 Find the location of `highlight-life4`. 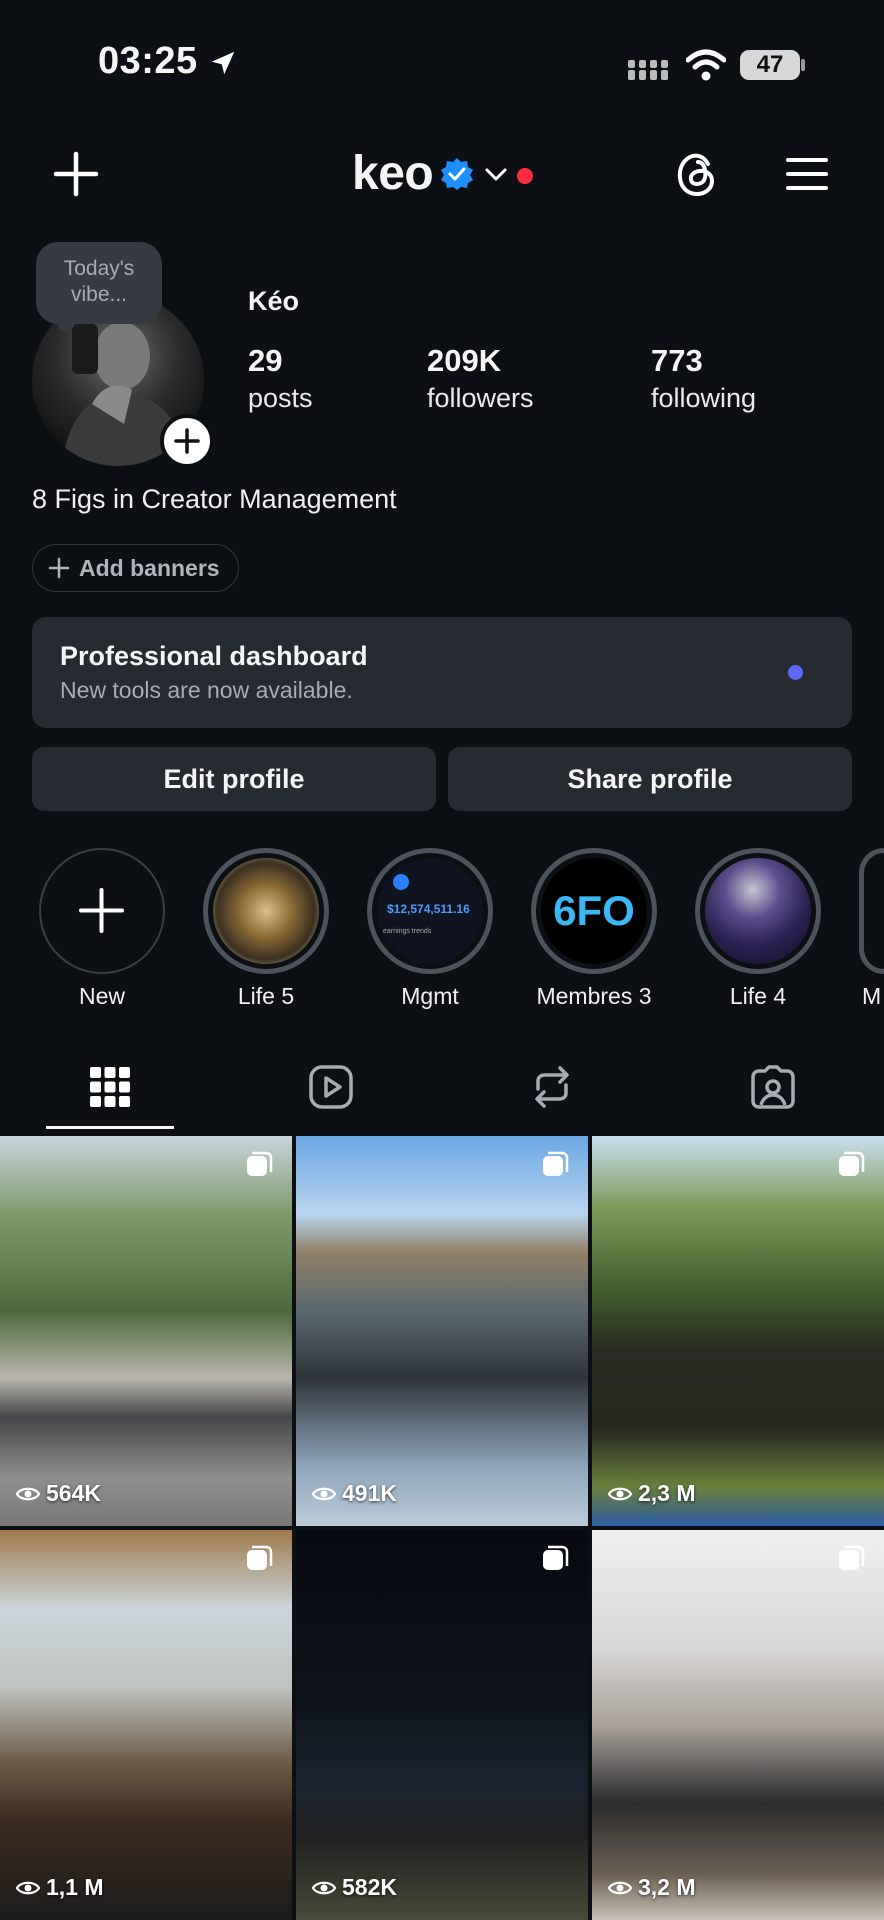

highlight-life4 is located at coordinates (758, 911).